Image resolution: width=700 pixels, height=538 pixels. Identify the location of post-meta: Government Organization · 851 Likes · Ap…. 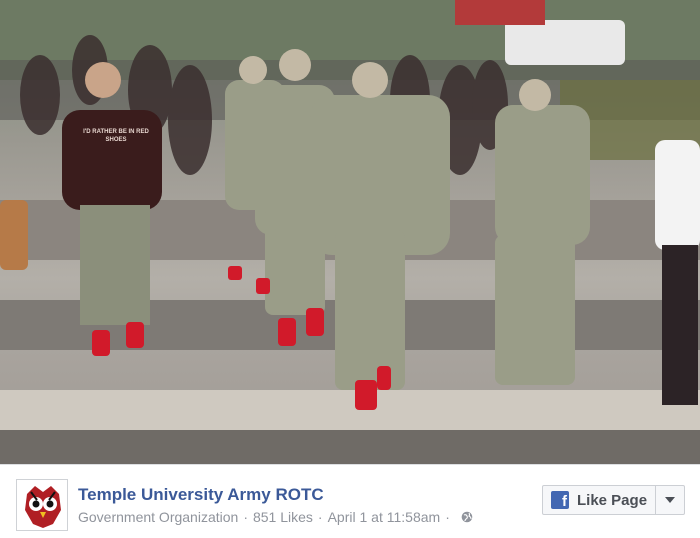
(275, 517).